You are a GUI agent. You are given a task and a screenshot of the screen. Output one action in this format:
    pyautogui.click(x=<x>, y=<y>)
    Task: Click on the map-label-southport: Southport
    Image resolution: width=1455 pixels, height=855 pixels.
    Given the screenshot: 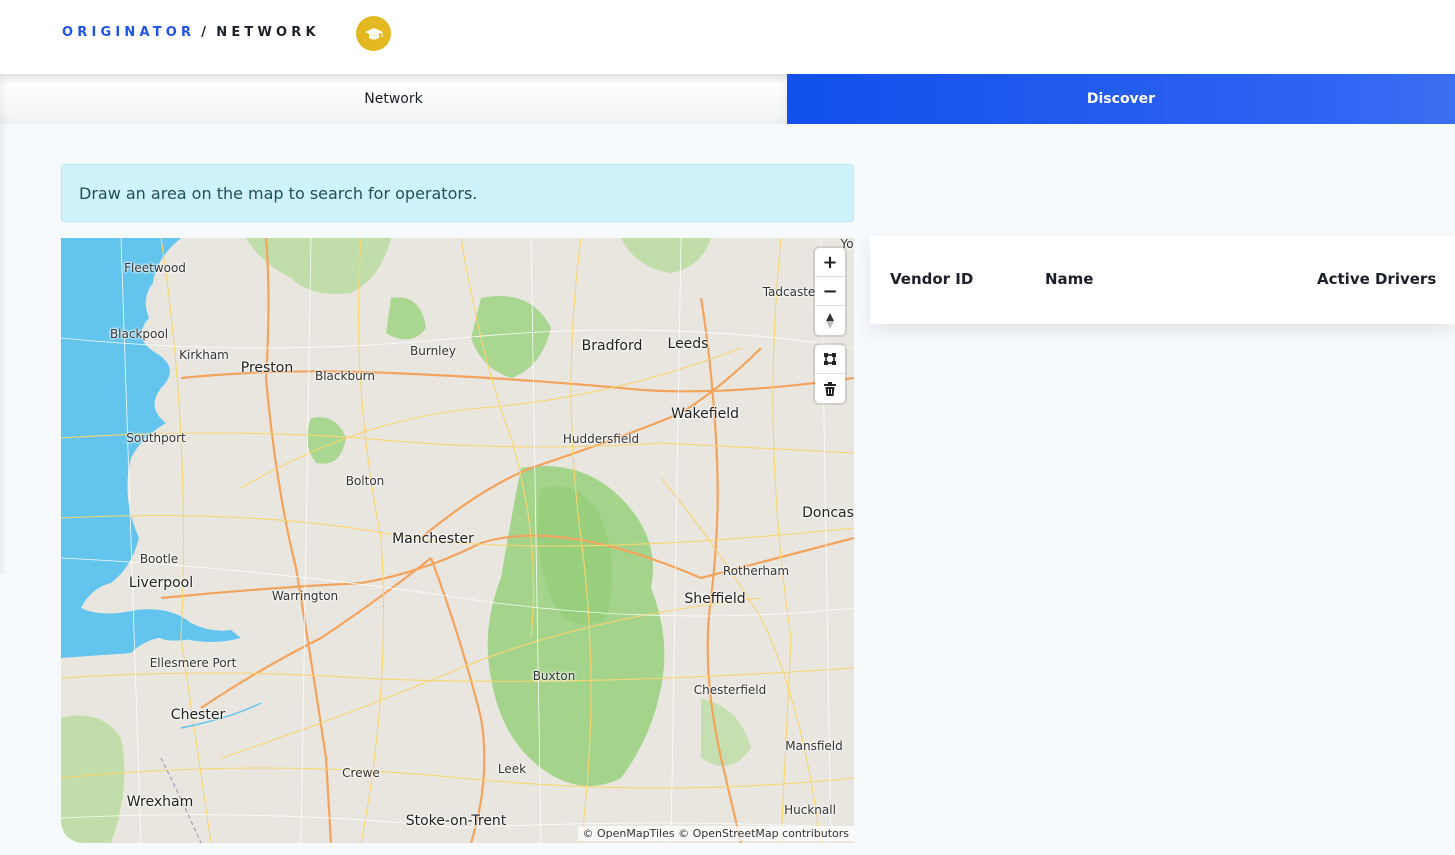 What is the action you would take?
    pyautogui.click(x=156, y=438)
    